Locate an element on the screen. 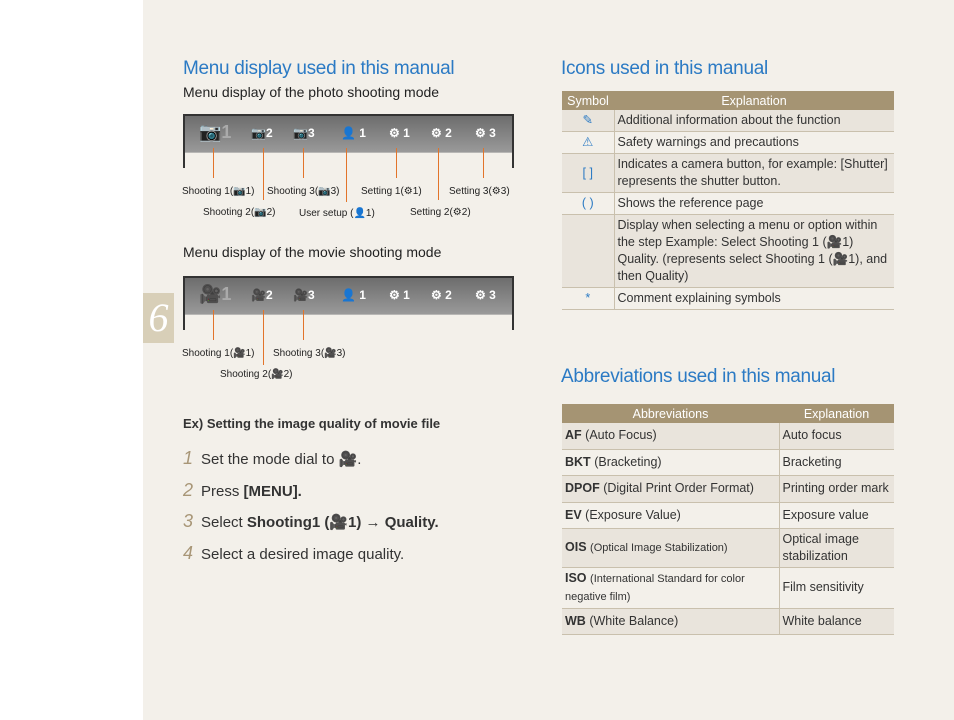 The width and height of the screenshot is (954, 720). step-3: 3 Select Shooting1 (🎥1) → Quality. is located at coordinates (311, 521).